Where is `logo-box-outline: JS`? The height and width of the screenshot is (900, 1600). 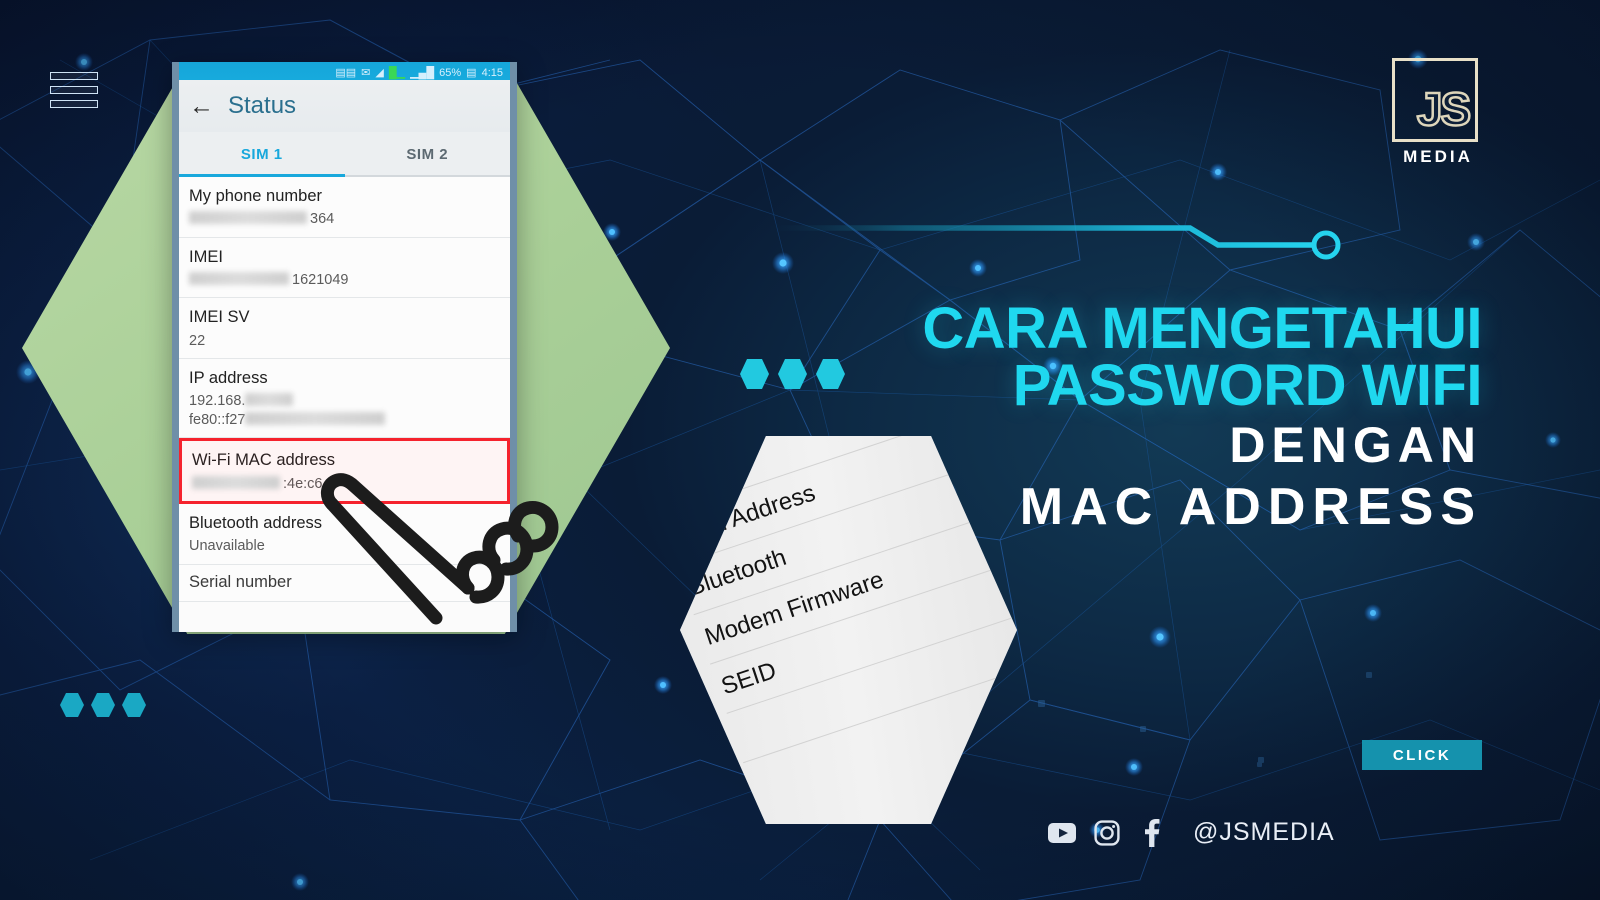
logo-box-outline: JS is located at coordinates (1435, 100).